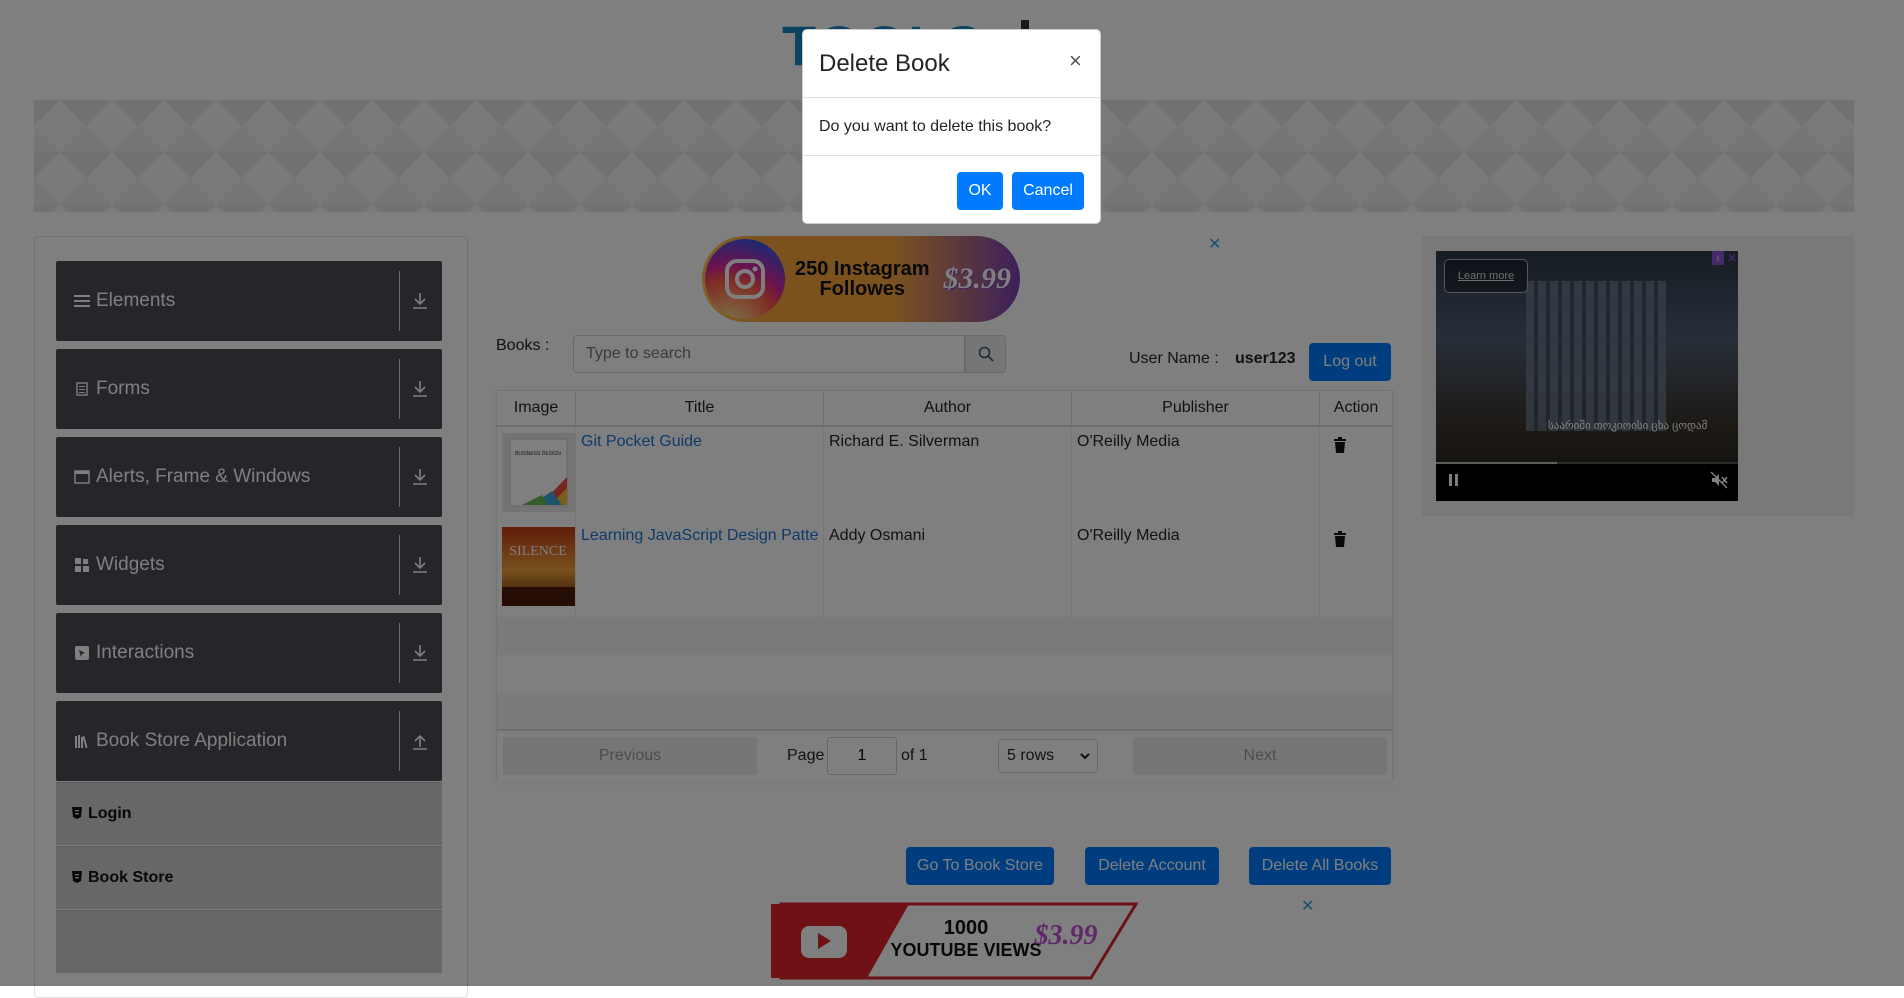 Image resolution: width=1904 pixels, height=998 pixels. Describe the element at coordinates (951, 190) in the screenshot. I see `modal-footer: OK Cancel` at that location.